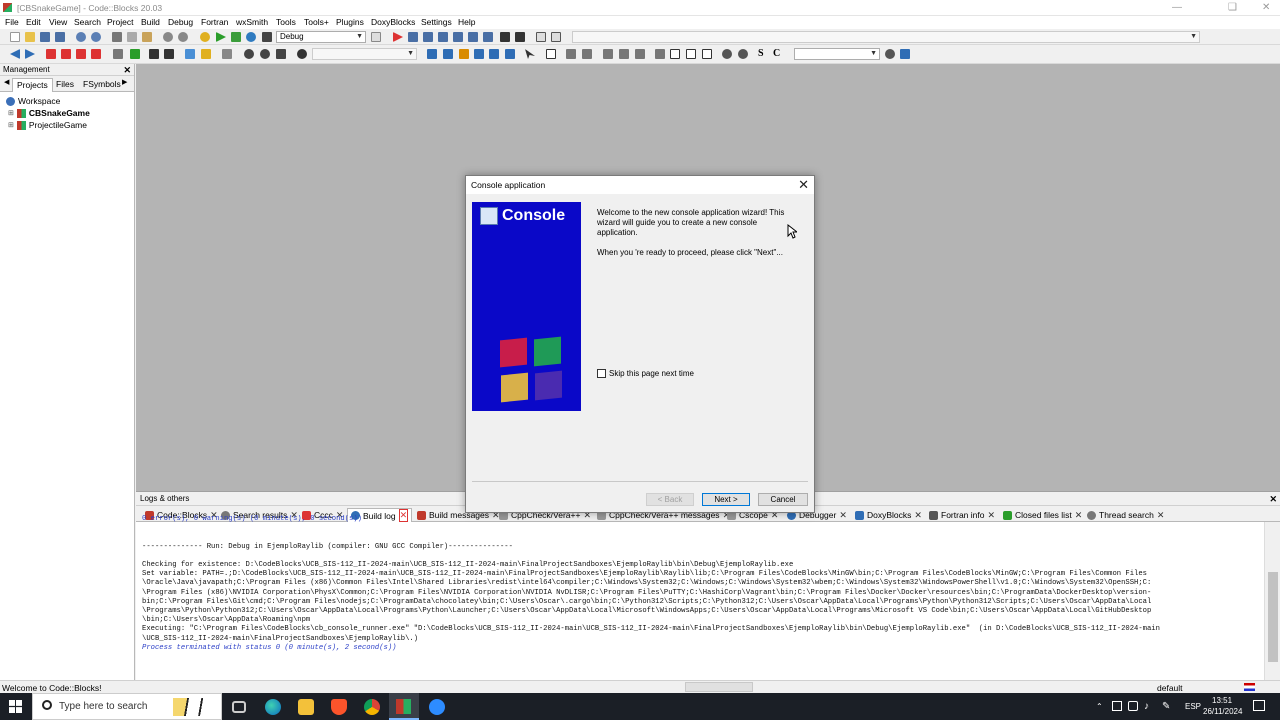 The height and width of the screenshot is (720, 1280). What do you see at coordinates (302, 54) in the screenshot?
I see `symbol-icon` at bounding box center [302, 54].